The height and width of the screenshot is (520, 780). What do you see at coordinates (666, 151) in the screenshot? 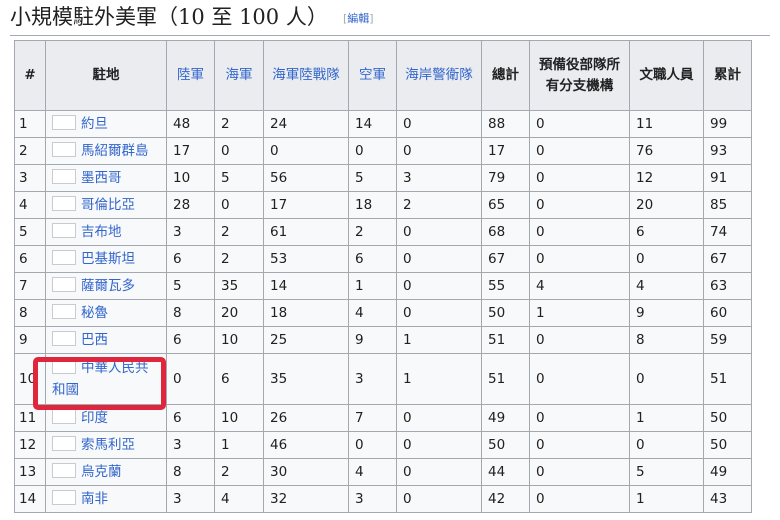
I see `cell-civilian: 76` at bounding box center [666, 151].